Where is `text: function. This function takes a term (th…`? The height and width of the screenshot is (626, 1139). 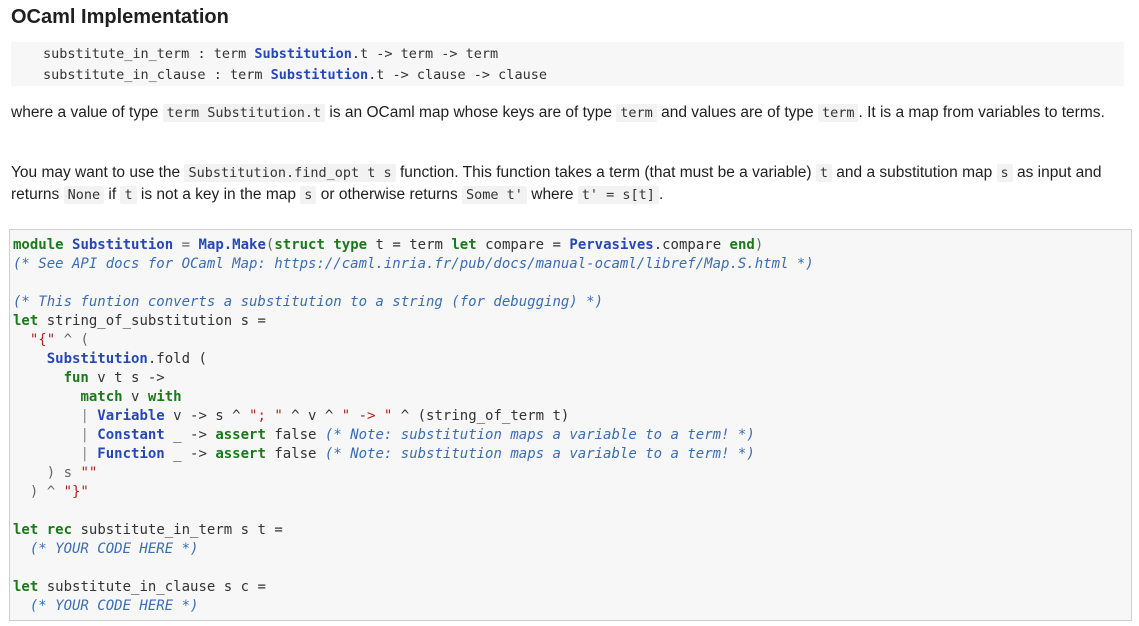 text: function. This function takes a term (th… is located at coordinates (605, 172).